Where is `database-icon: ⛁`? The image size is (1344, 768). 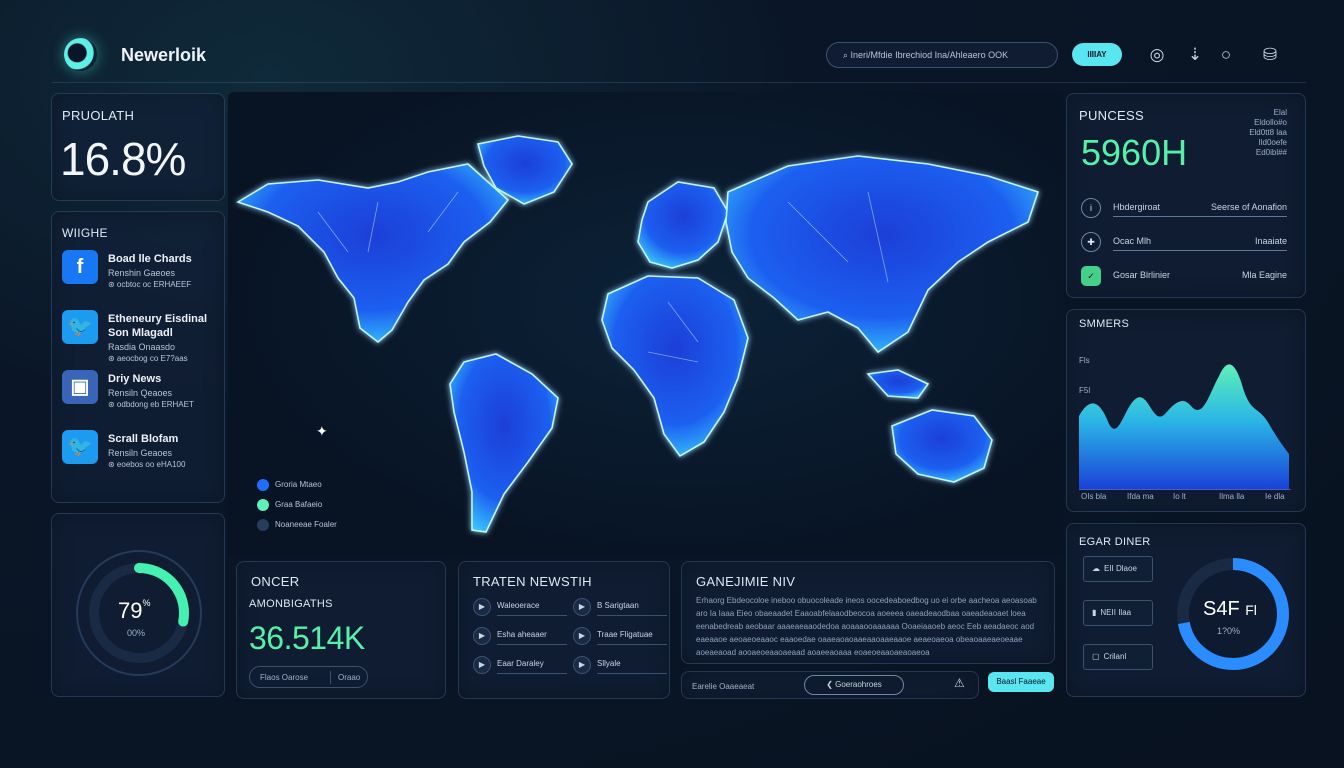
database-icon: ⛁ is located at coordinates (1270, 55).